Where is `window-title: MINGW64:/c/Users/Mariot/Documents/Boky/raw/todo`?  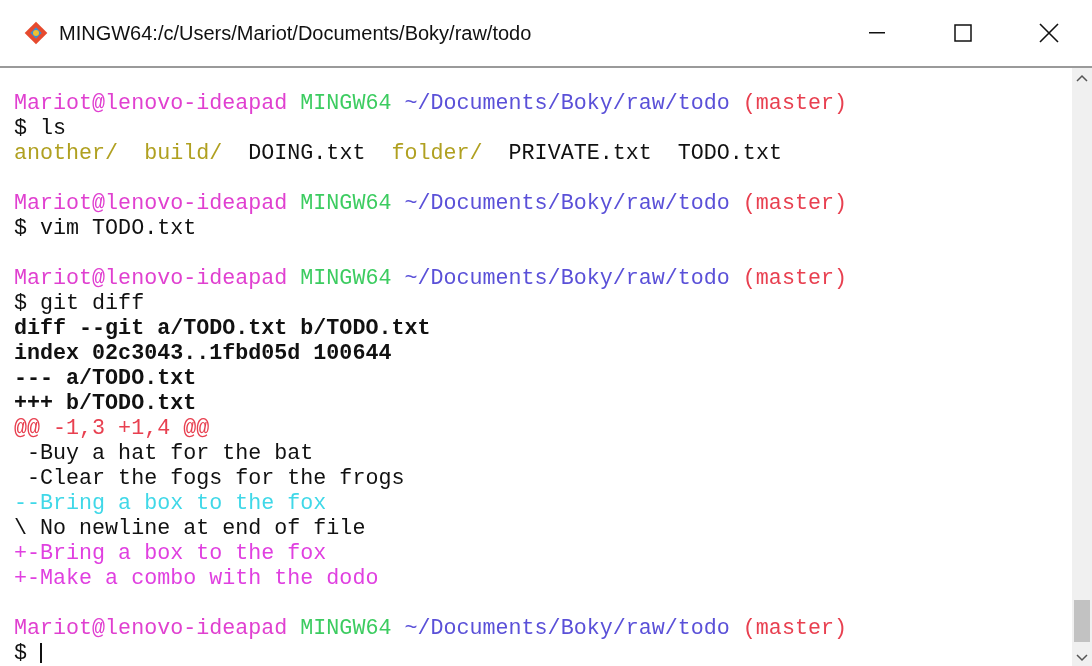
window-title: MINGW64:/c/Users/Mariot/Documents/Boky/raw/todo is located at coordinates (295, 33).